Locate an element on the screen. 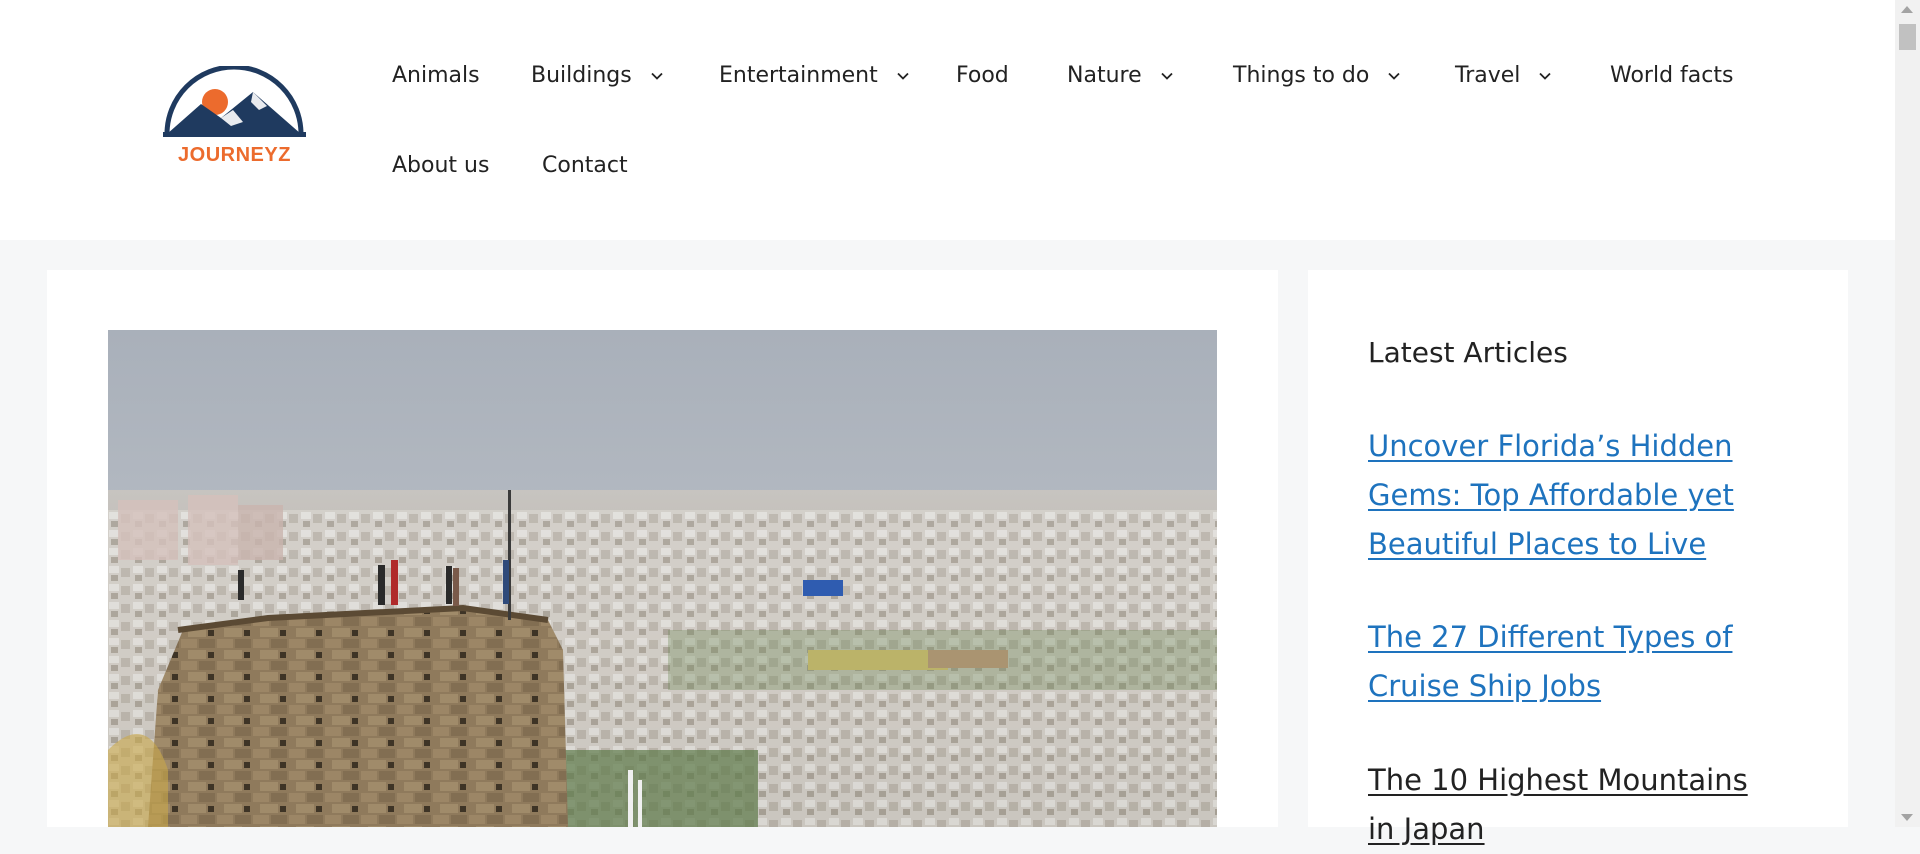 This screenshot has width=1920, height=854. nav-item-buildings: Buildings is located at coordinates (597, 75).